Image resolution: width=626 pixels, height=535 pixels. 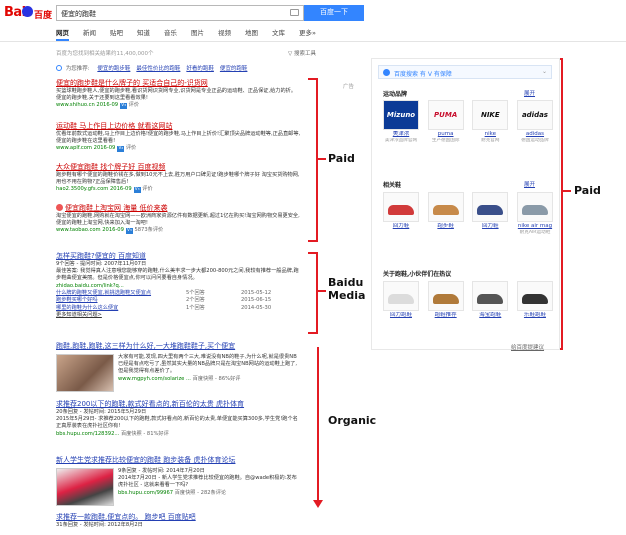 I want to click on panel-card: 跑步鞋, so click(x=445, y=214).